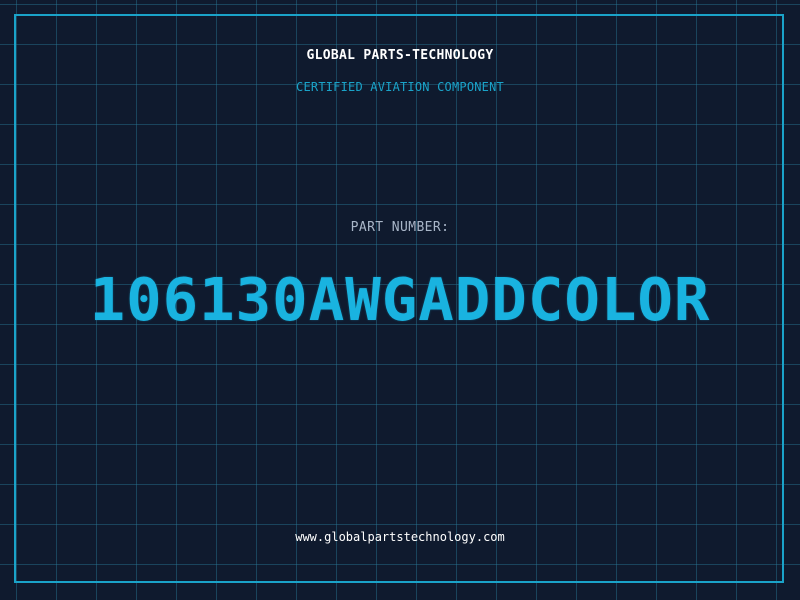 Image resolution: width=800 pixels, height=600 pixels. What do you see at coordinates (400, 55) in the screenshot?
I see `company-name: GLOBAL PARTS-TECHNOLOGY` at bounding box center [400, 55].